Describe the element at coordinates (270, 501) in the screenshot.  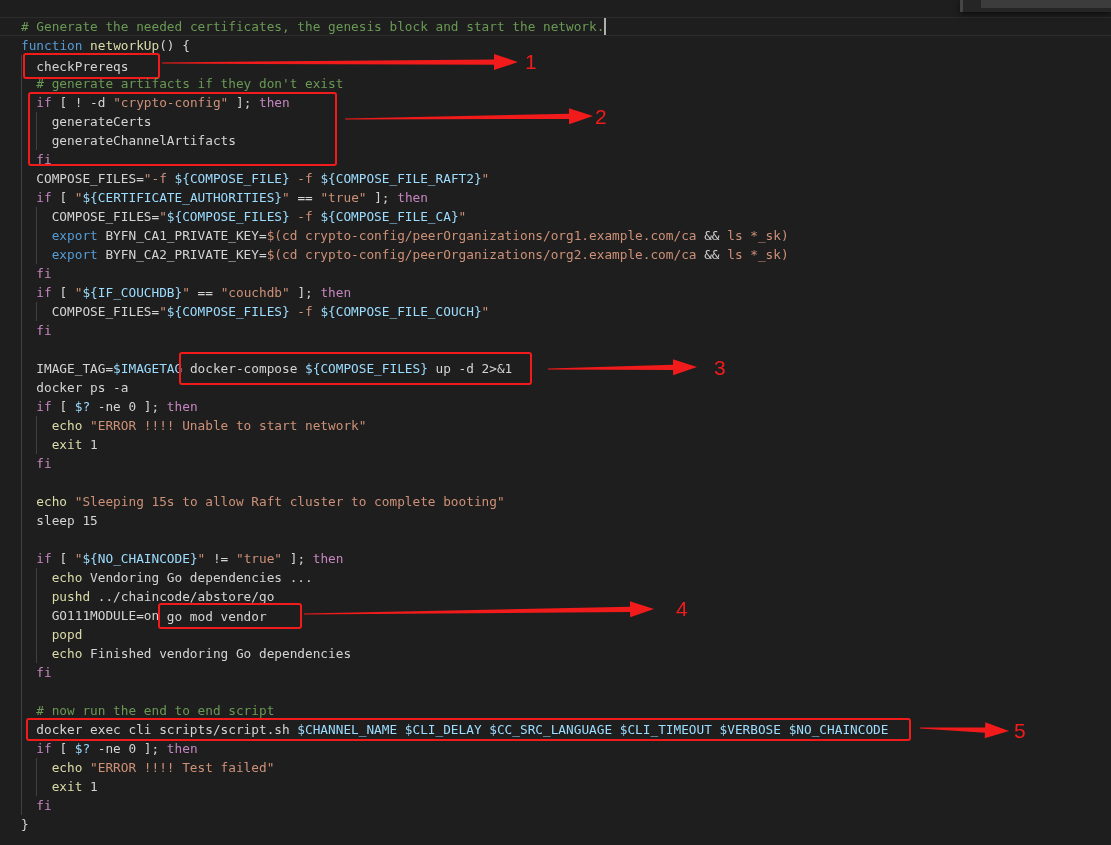
I see `code-line: echo "Sleeping 15s to allow Raft cluster to complete booting"` at that location.